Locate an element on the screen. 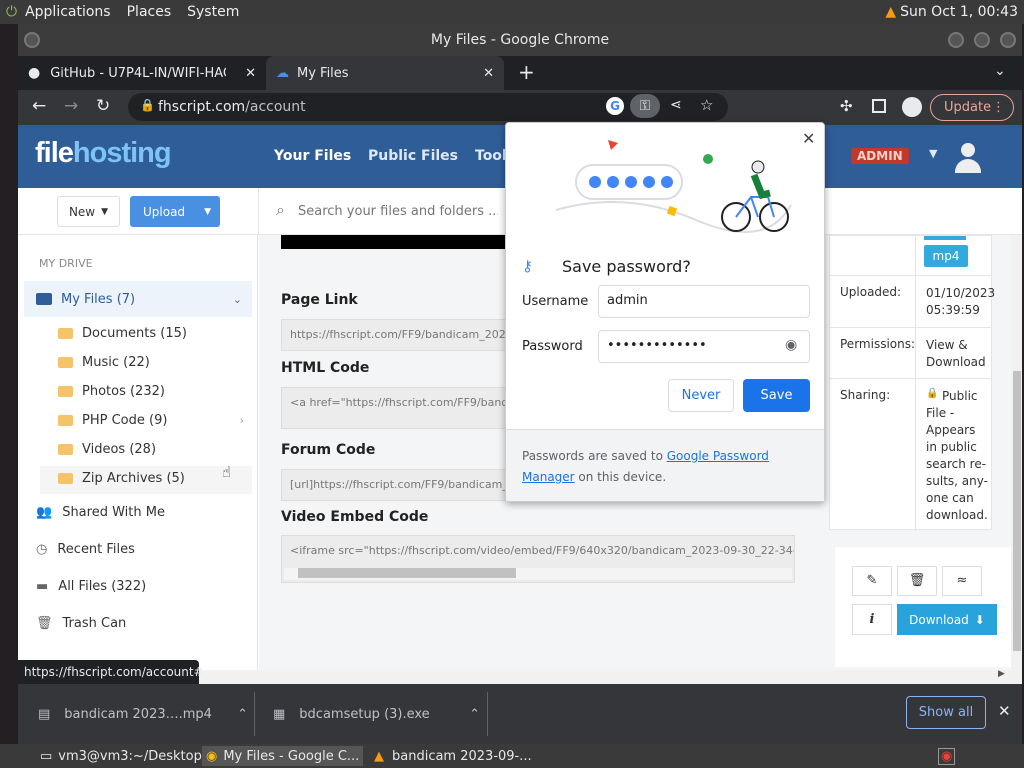 Image resolution: width=1024 pixels, height=768 pixels. taskbar-item-label: vm3@vm3:~/Desktop is located at coordinates (130, 756).